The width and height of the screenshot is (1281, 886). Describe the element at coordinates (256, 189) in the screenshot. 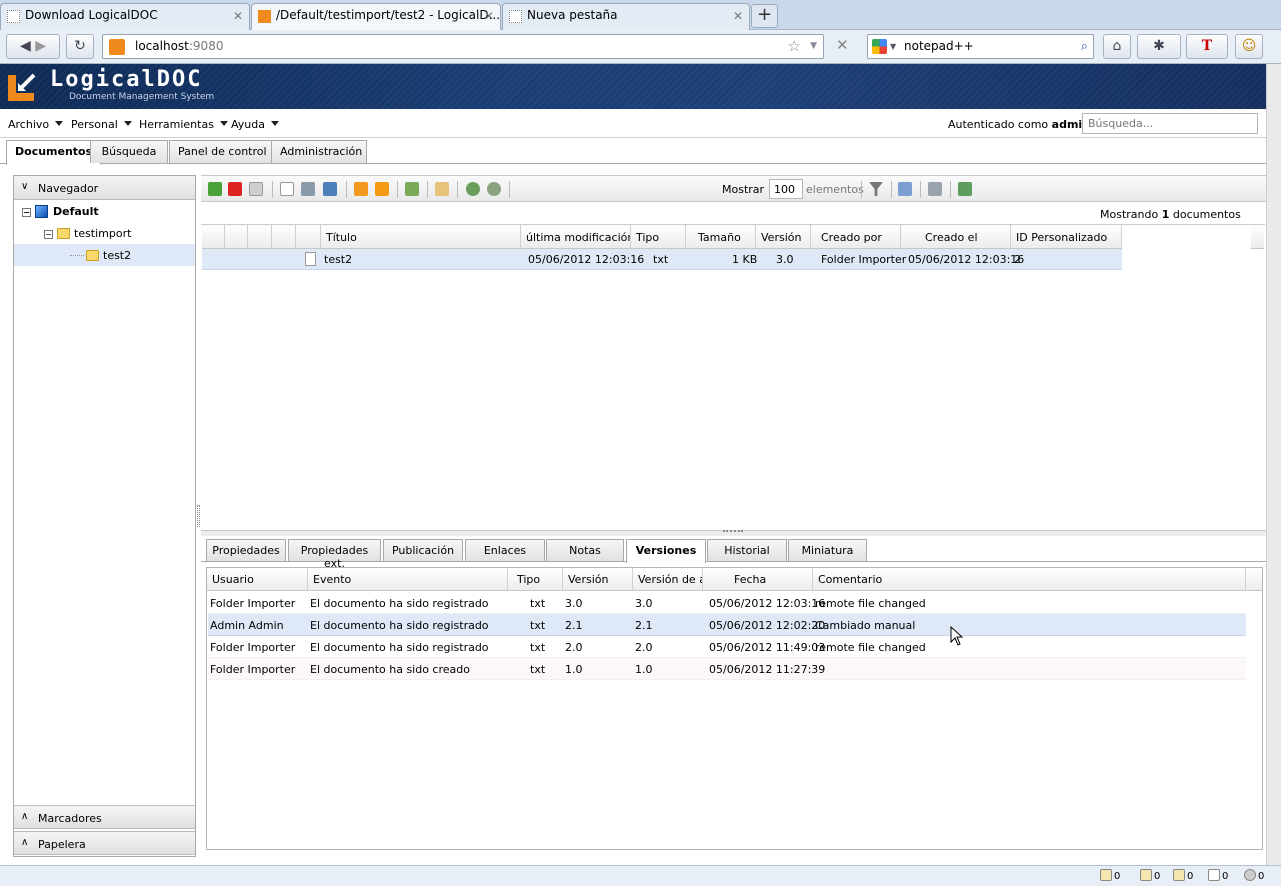

I see `copy-icon` at that location.